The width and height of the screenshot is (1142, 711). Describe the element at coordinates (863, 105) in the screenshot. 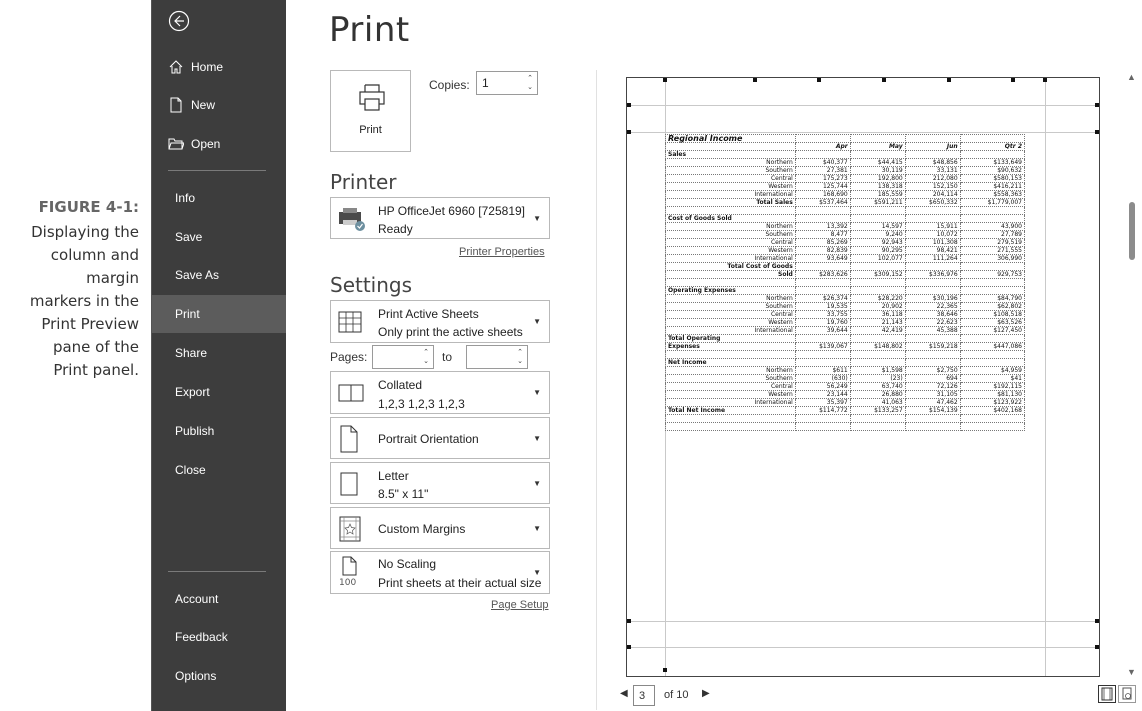

I see `margin-guide-header` at that location.